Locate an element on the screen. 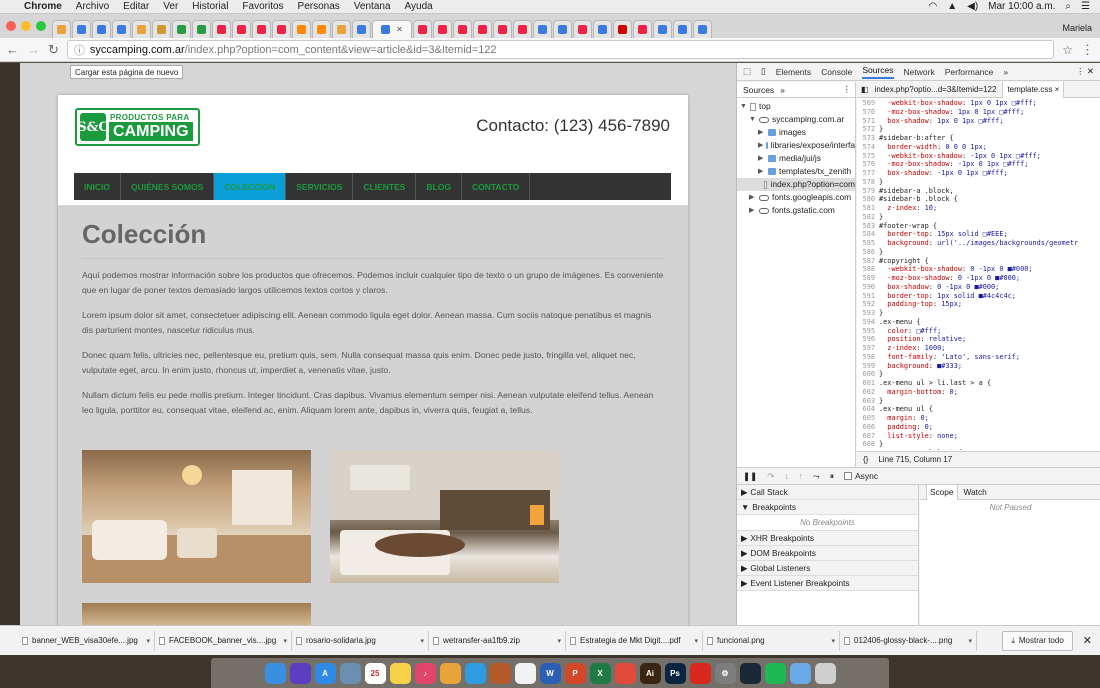 Image resolution: width=1100 pixels, height=688 pixels. code-line: 603} is located at coordinates (978, 401).